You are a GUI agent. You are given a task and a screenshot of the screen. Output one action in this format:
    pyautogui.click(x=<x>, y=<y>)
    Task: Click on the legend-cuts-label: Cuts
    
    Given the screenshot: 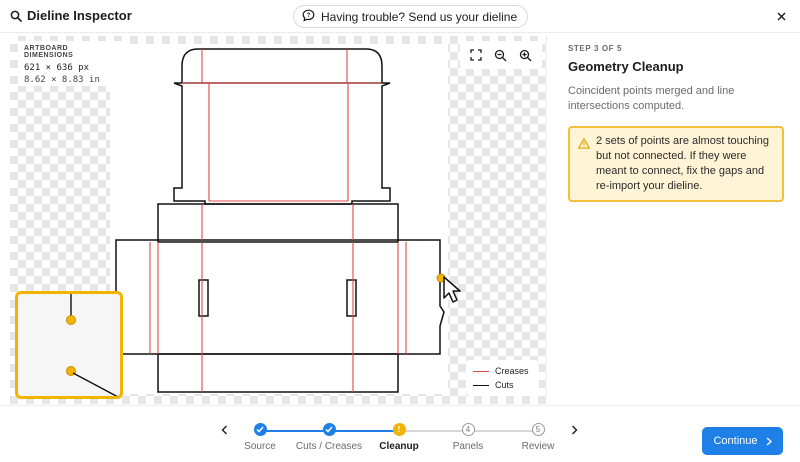 What is the action you would take?
    pyautogui.click(x=504, y=385)
    